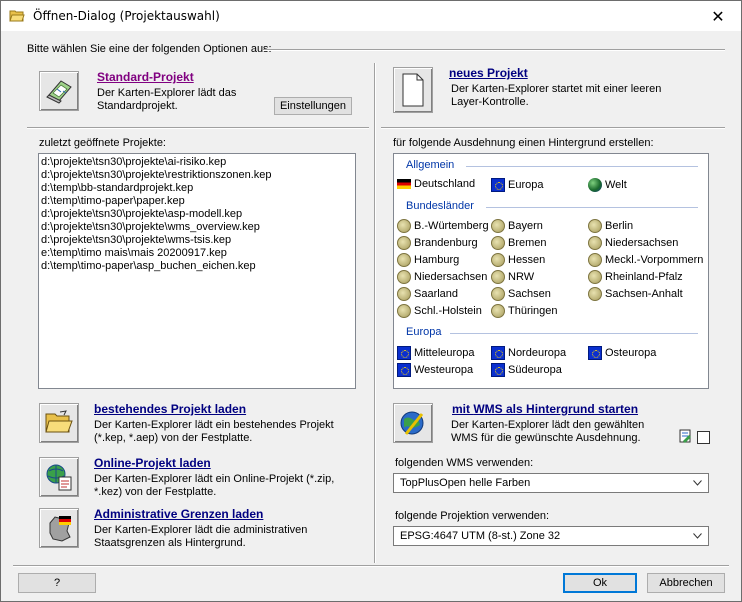 Image resolution: width=742 pixels, height=602 pixels. I want to click on extent-state: Bremen, so click(519, 243).